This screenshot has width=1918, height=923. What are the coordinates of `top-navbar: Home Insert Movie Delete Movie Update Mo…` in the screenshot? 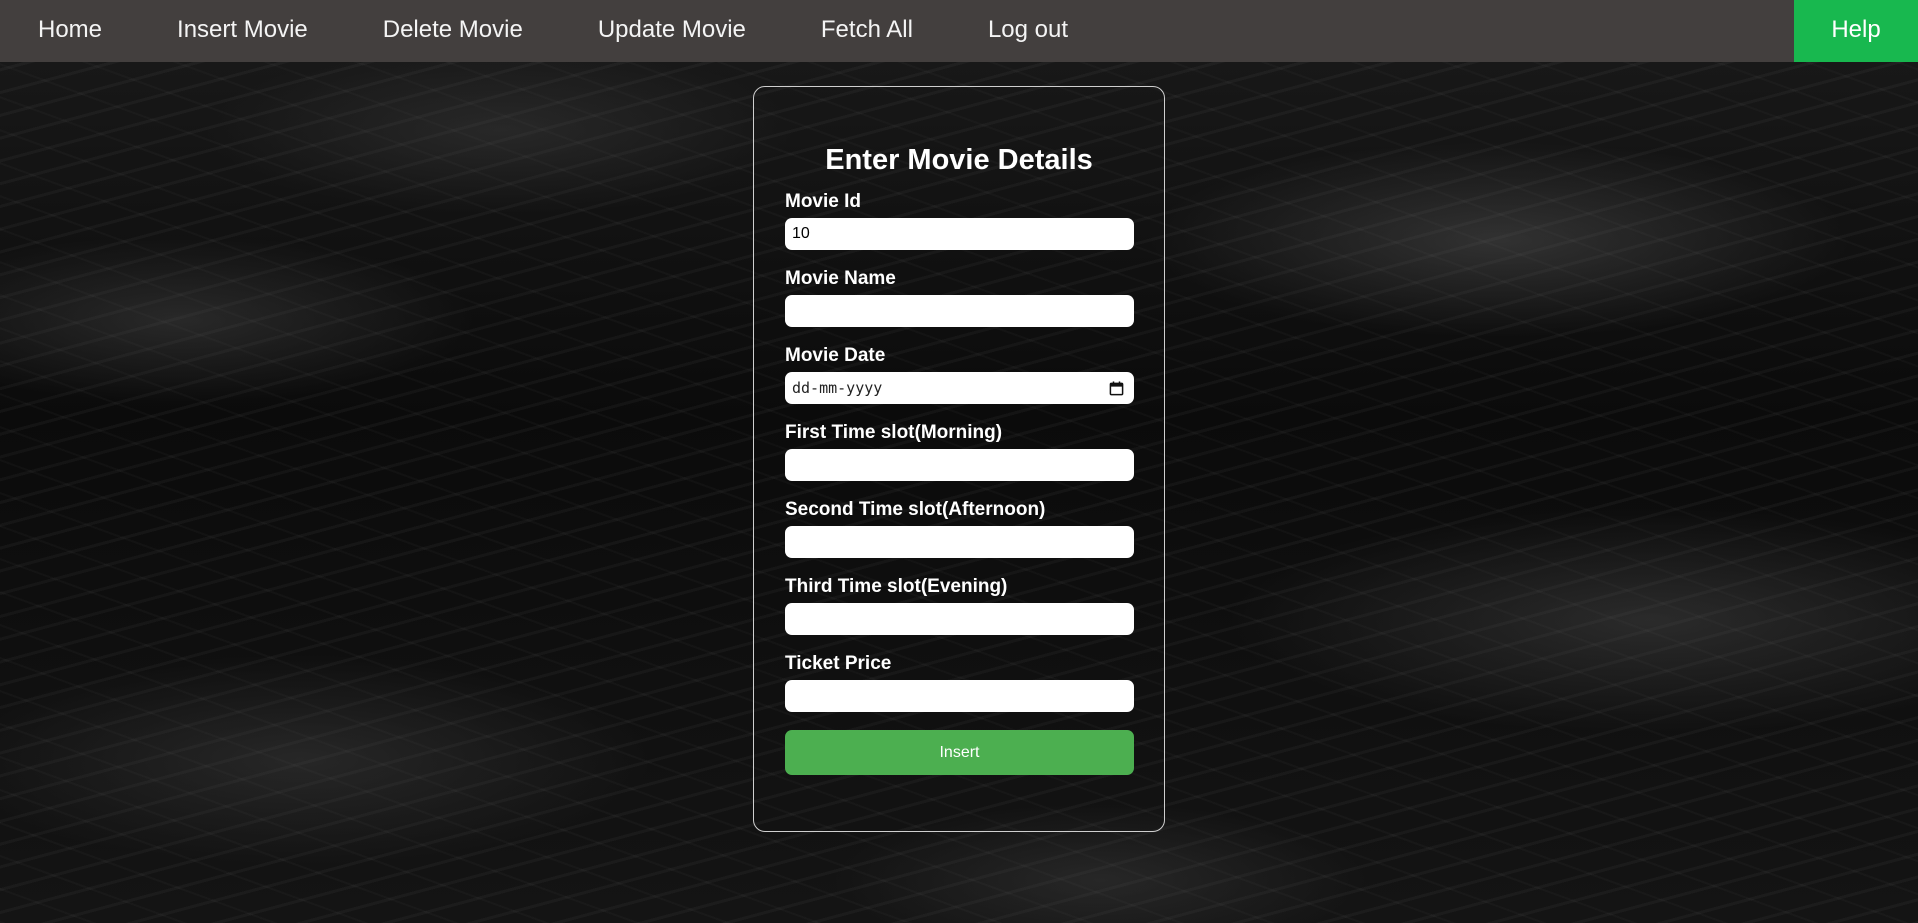 It's located at (959, 31).